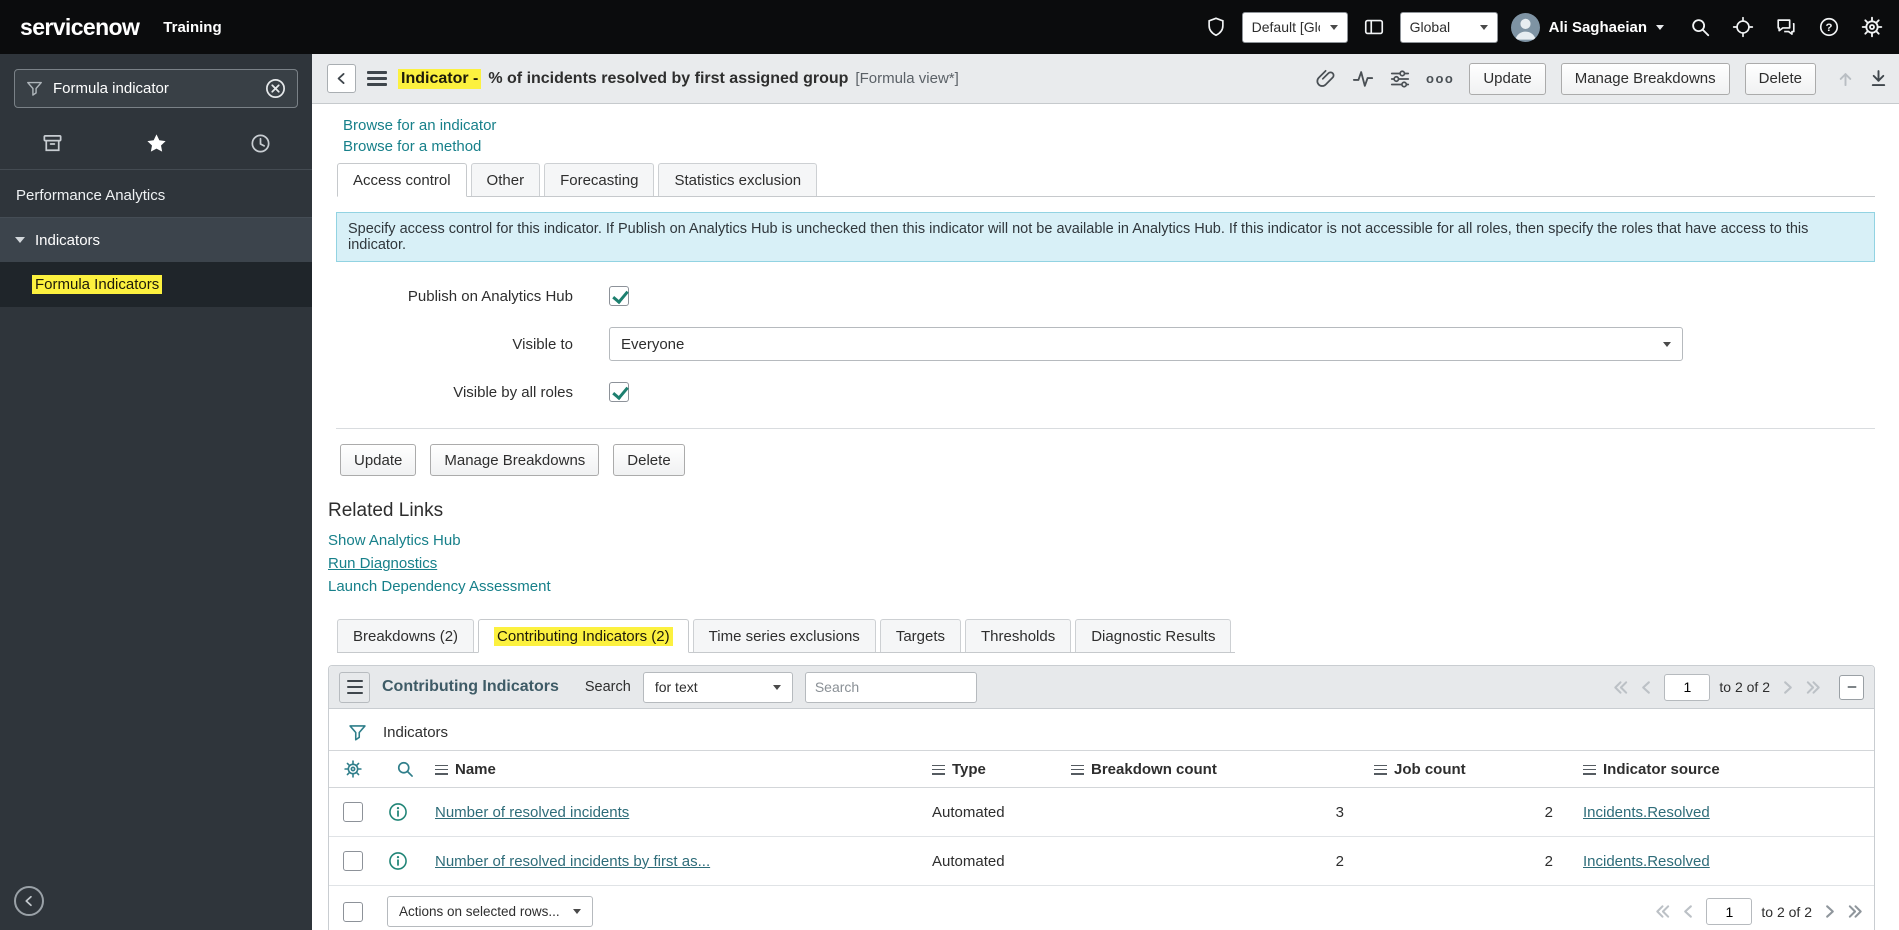 Image resolution: width=1899 pixels, height=930 pixels. Describe the element at coordinates (677, 769) in the screenshot. I see `column-header-name: Name` at that location.